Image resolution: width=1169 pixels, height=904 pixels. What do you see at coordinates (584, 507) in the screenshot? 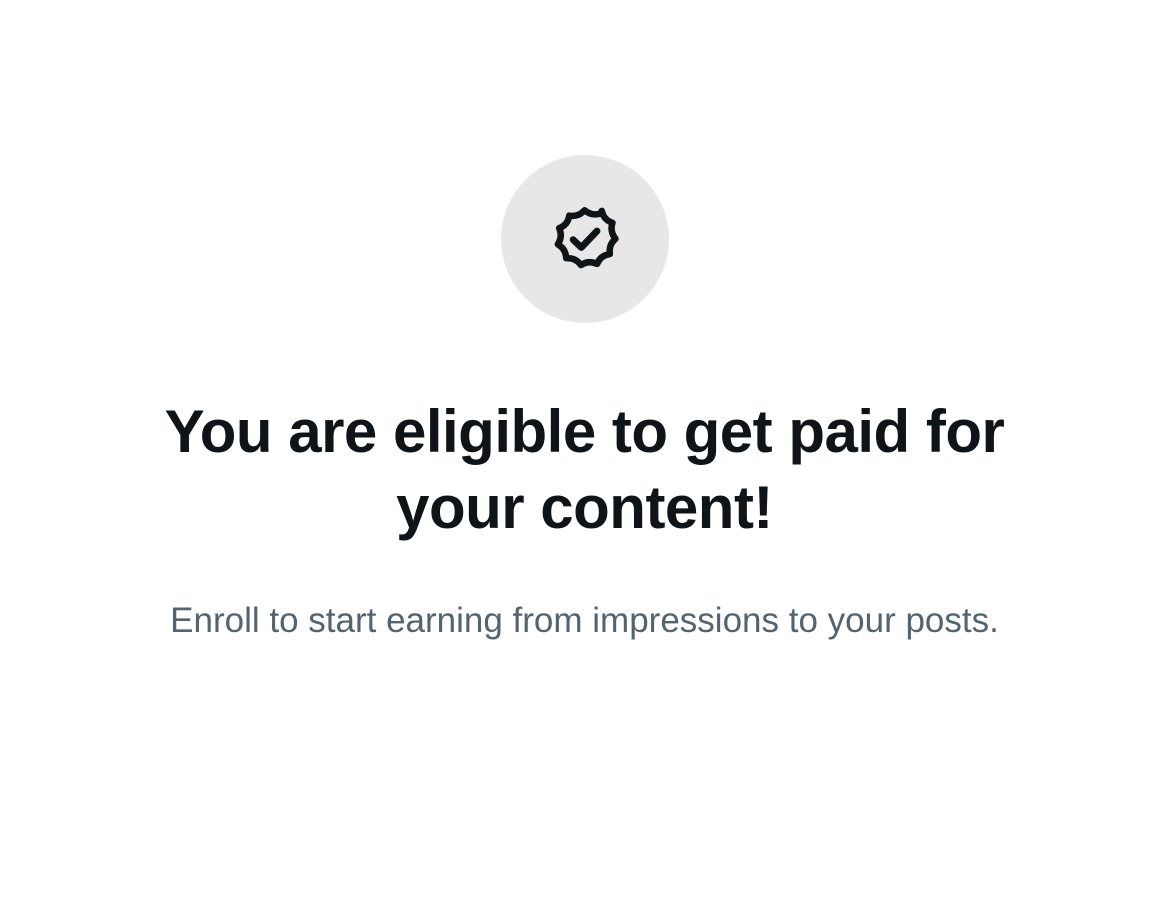
I see `page-title-line-2: your content!` at bounding box center [584, 507].